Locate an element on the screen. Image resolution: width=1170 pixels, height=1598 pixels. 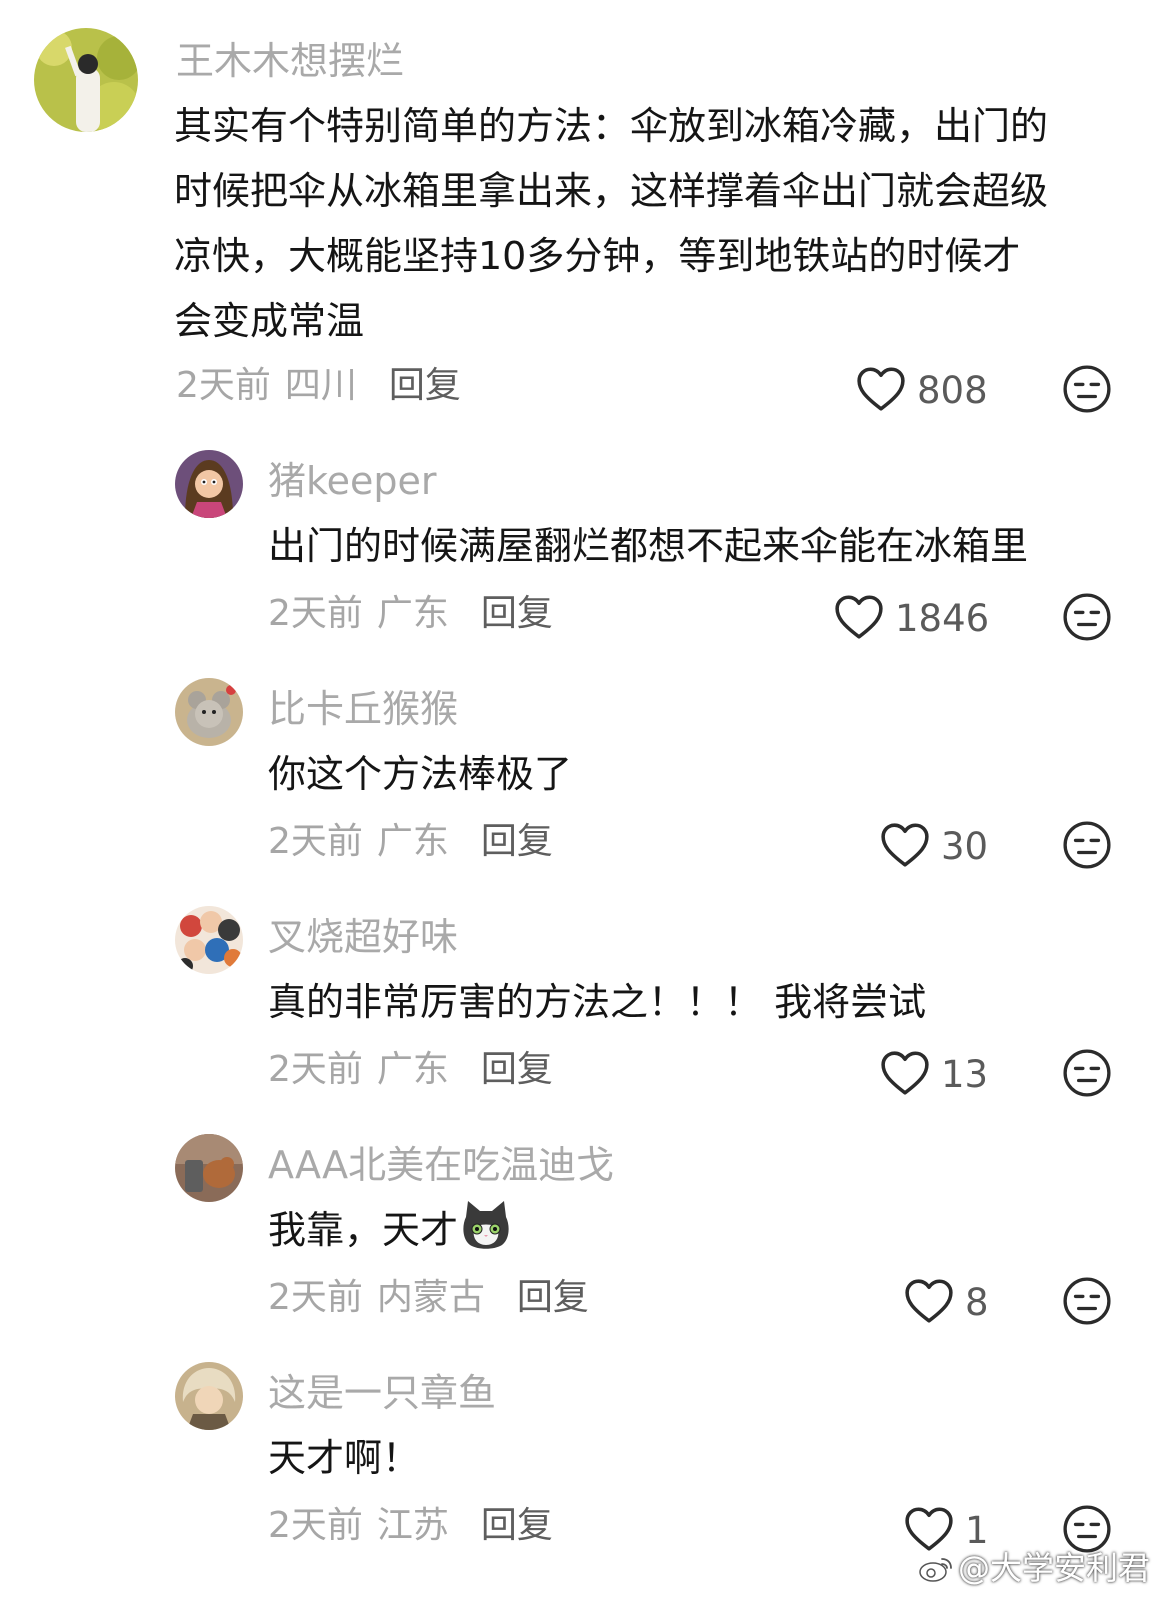
comment-text-line: 出门的时候满屋翻烂都想不起来伞能在冰箱里 is located at coordinates (648, 546).